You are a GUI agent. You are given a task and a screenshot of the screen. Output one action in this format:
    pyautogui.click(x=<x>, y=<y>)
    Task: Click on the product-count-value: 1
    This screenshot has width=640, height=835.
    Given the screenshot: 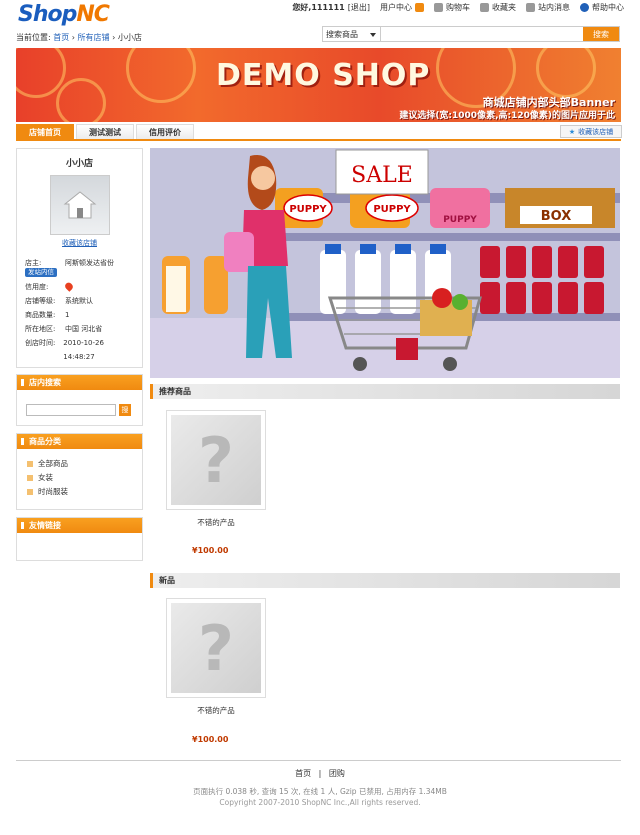 What is the action you would take?
    pyautogui.click(x=67, y=315)
    